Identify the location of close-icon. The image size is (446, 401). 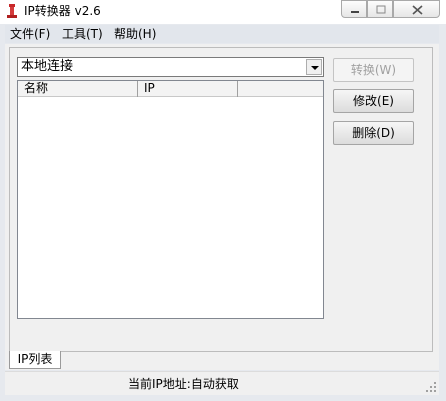
(417, 10).